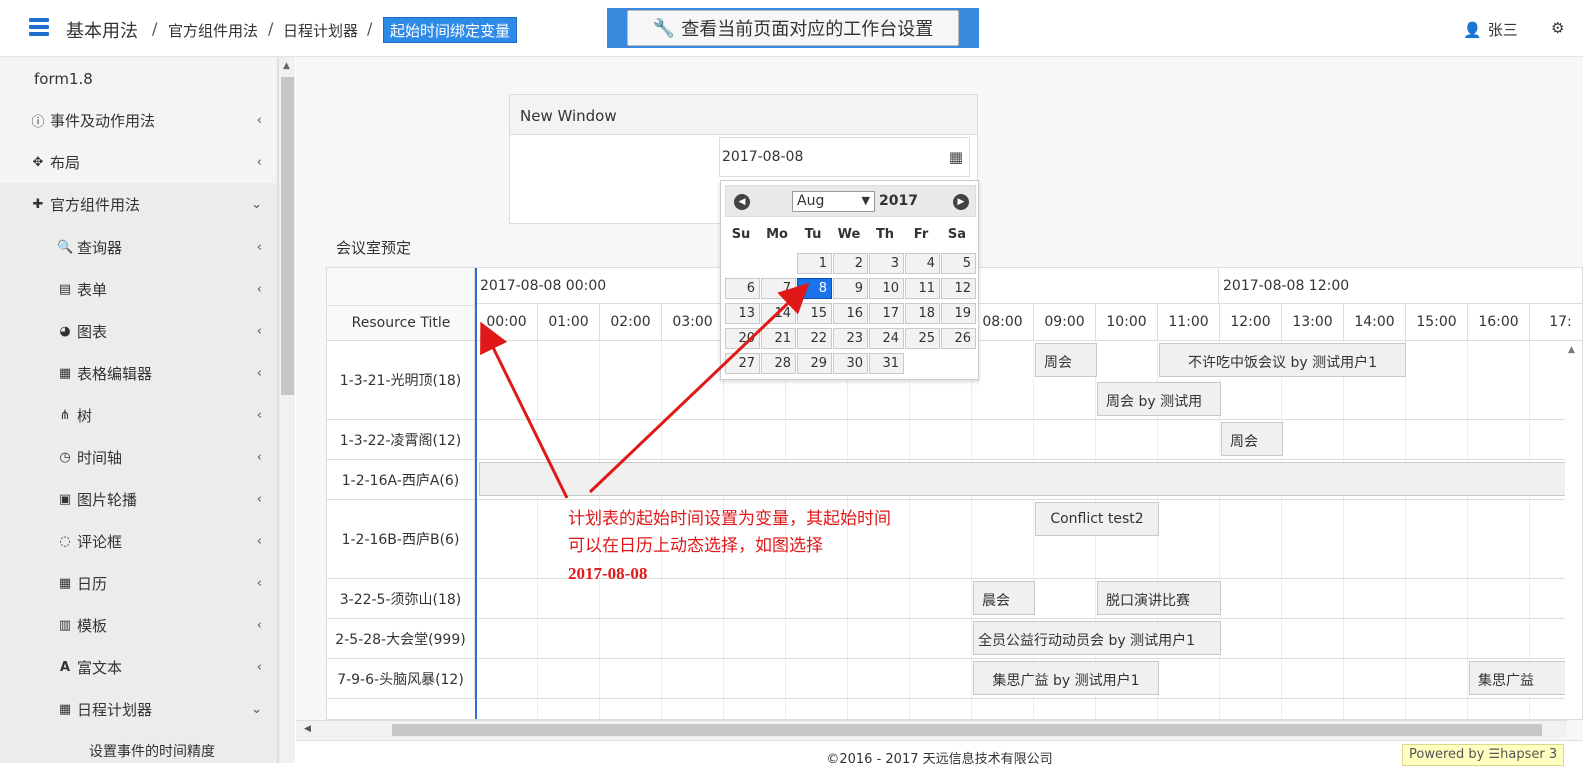 The width and height of the screenshot is (1583, 767). Describe the element at coordinates (38, 122) in the screenshot. I see `info-icon: ⓘ` at that location.